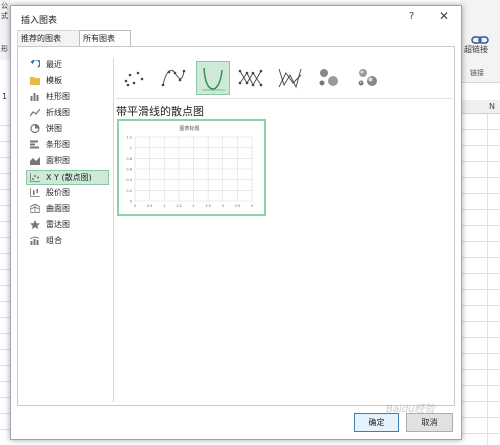  I want to click on category-stock: 股价图, so click(67, 192).